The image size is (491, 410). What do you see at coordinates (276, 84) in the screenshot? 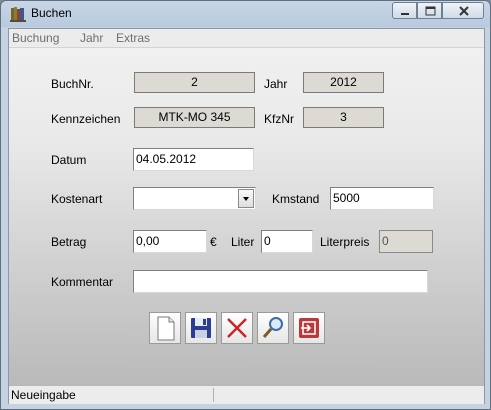
I see `jahr-label: Jahr` at bounding box center [276, 84].